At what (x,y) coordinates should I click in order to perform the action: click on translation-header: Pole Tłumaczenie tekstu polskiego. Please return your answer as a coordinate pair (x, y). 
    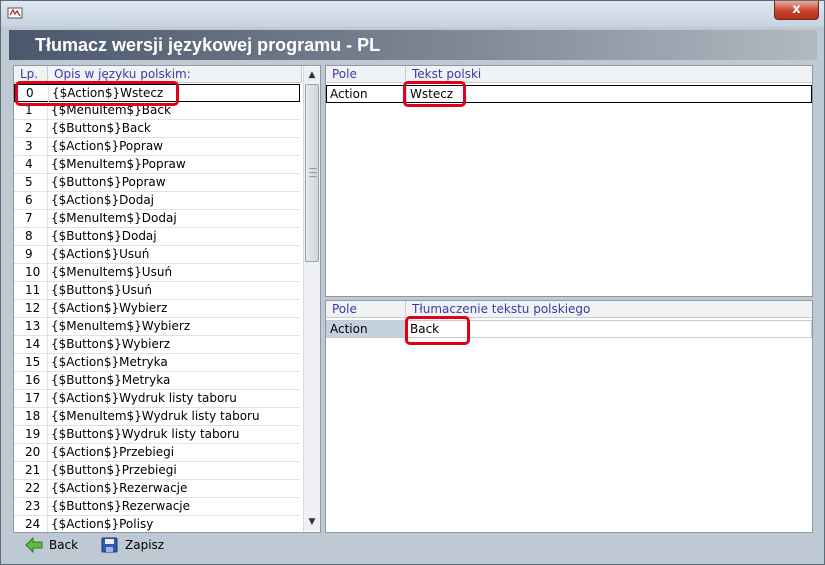
    Looking at the image, I should click on (569, 309).